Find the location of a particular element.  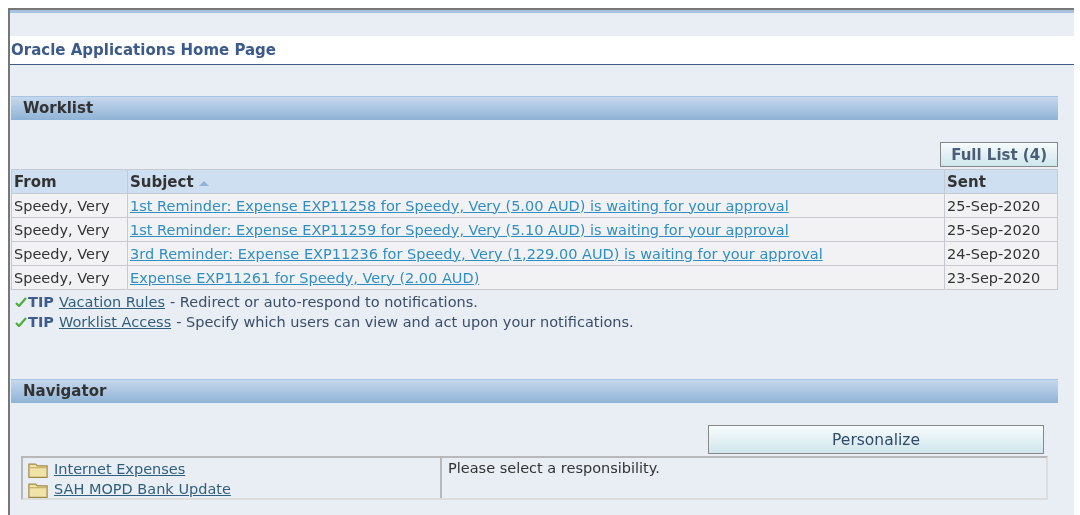

section-header: Worklist is located at coordinates (534, 108).